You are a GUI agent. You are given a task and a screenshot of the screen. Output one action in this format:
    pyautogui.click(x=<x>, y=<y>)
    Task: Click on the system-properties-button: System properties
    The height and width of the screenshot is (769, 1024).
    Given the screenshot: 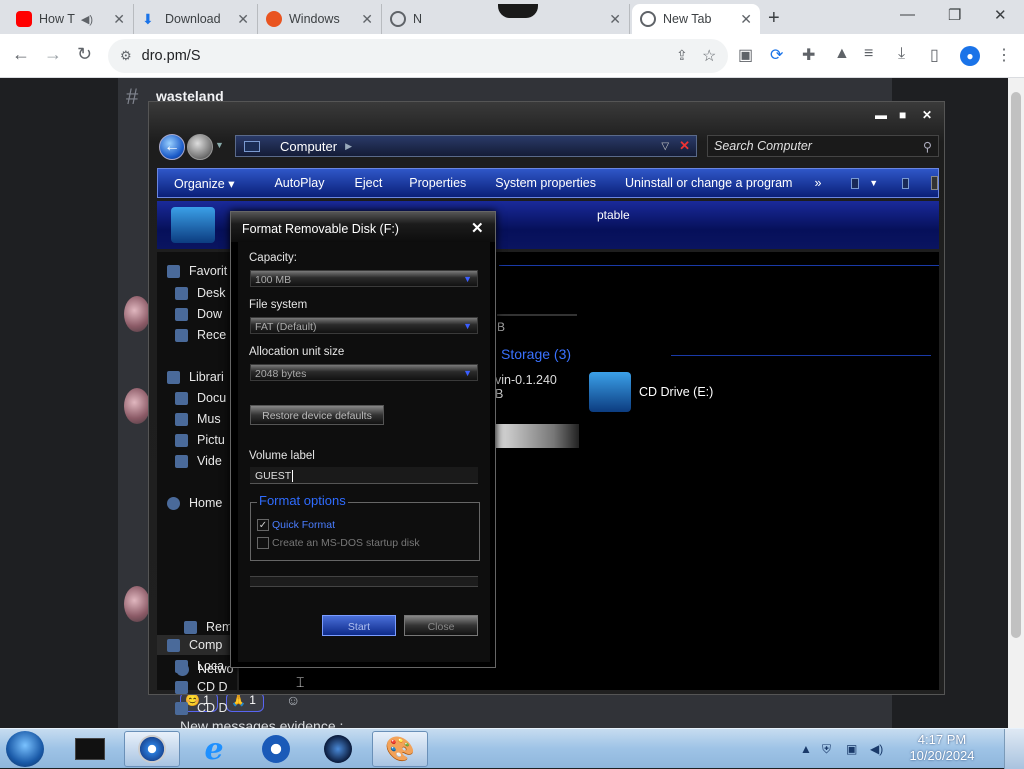 What is the action you would take?
    pyautogui.click(x=545, y=183)
    